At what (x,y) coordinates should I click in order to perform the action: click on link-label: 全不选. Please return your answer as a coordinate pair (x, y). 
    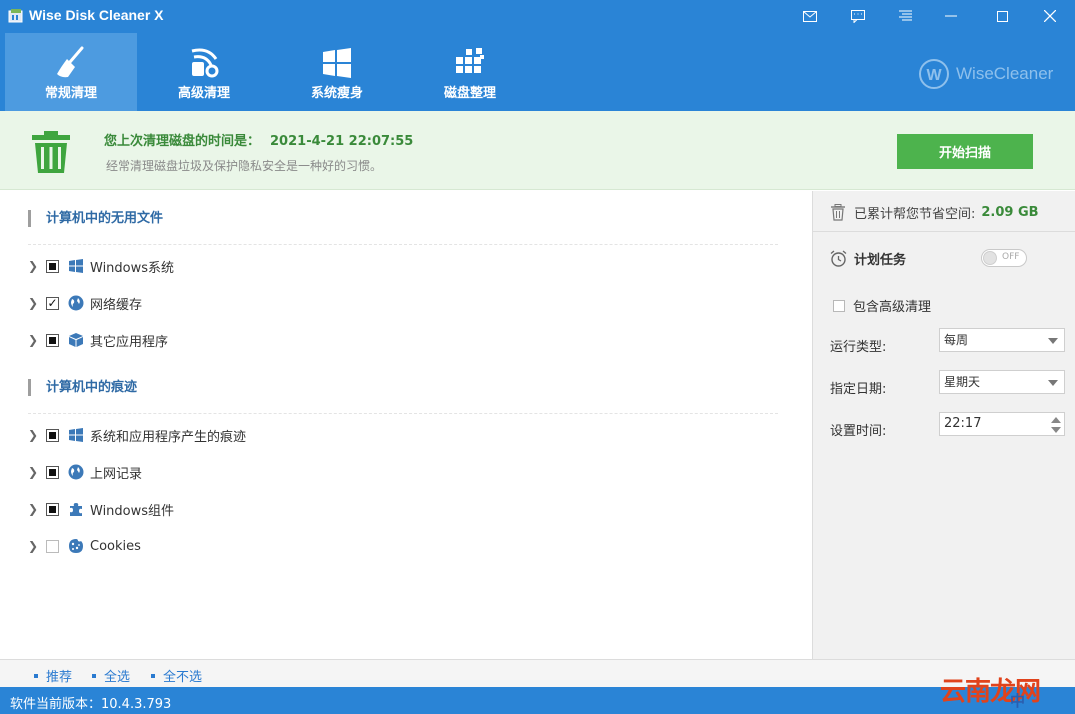
    Looking at the image, I should click on (183, 677).